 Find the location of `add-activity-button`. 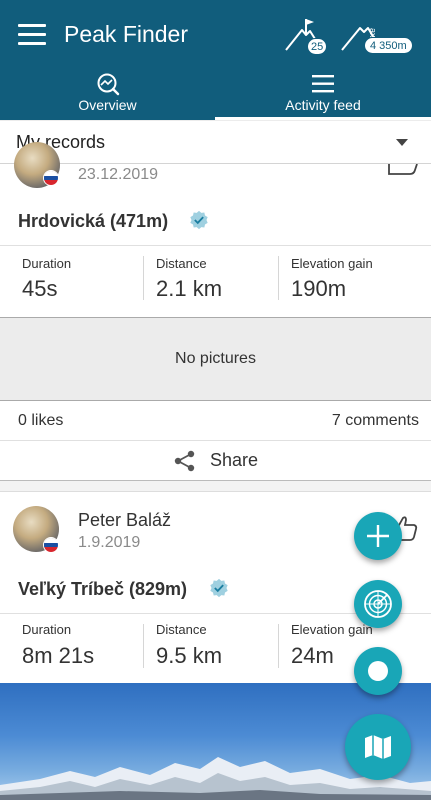

add-activity-button is located at coordinates (378, 536).